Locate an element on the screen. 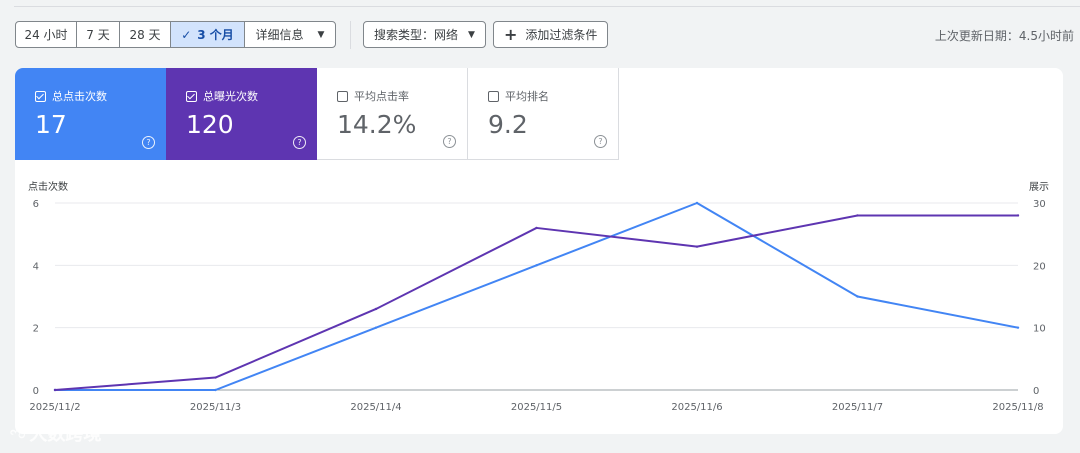 The width and height of the screenshot is (1080, 453). range-details-dropdown: 详细信息 ▼ is located at coordinates (290, 34).